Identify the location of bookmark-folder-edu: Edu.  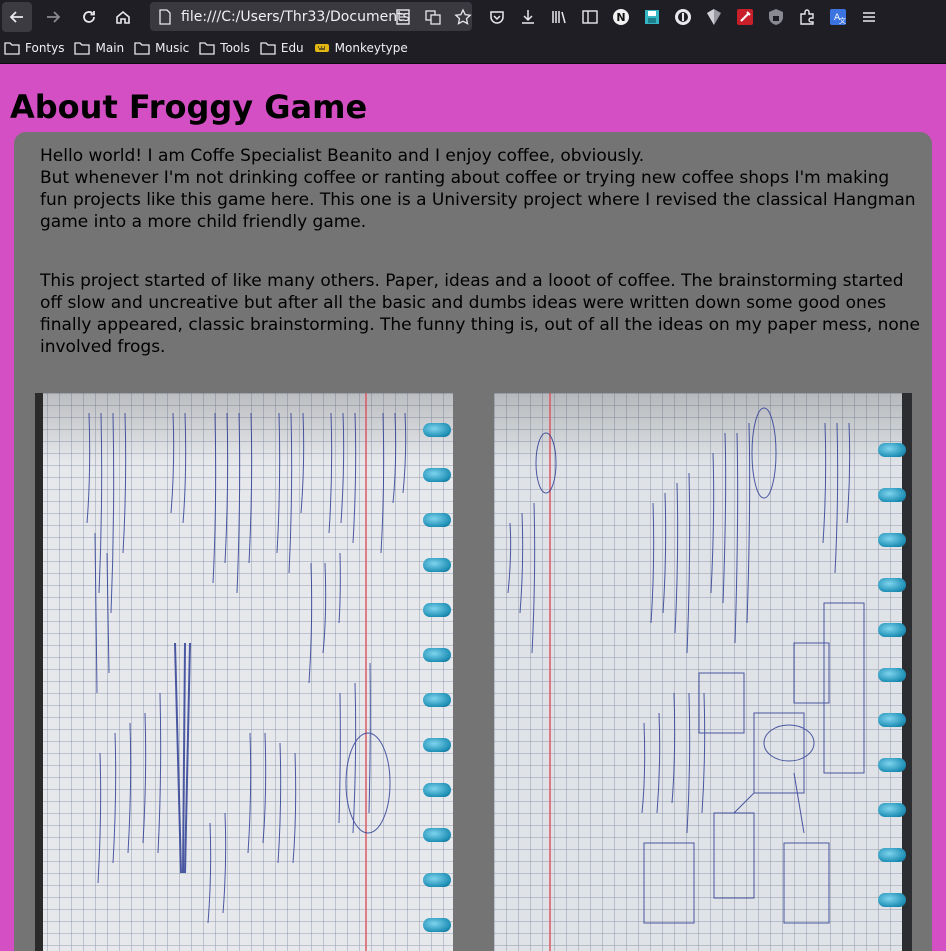
(282, 48).